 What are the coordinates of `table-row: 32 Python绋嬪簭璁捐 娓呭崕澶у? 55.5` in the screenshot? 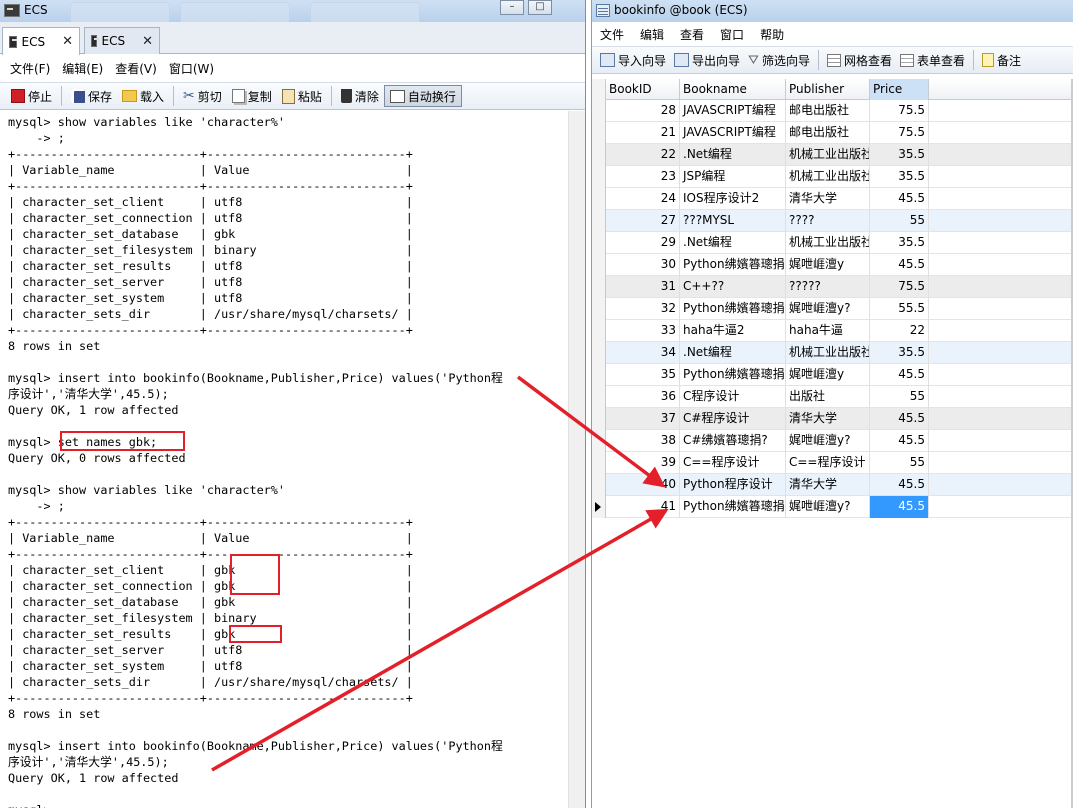 It's located at (832, 309).